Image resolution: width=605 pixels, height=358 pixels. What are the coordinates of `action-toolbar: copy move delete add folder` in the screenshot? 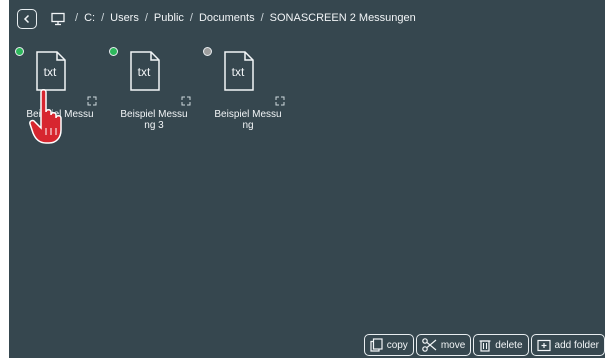 It's located at (484, 346).